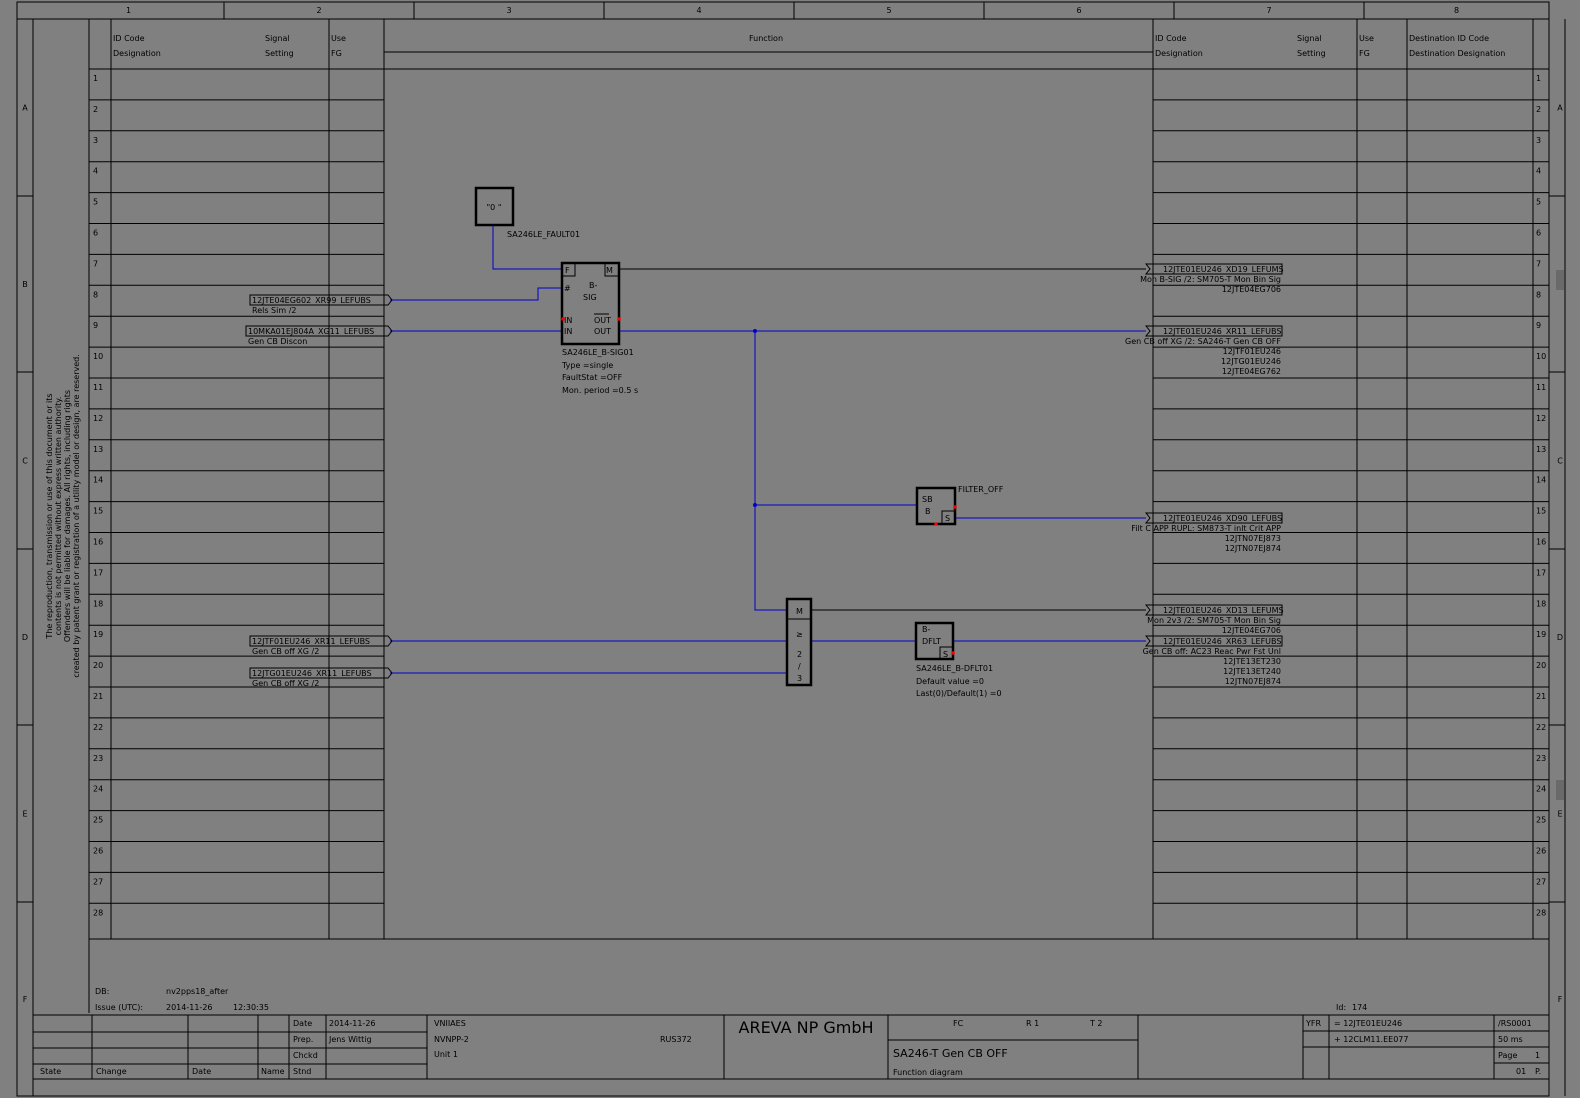 Image resolution: width=1580 pixels, height=1098 pixels. What do you see at coordinates (766, 38) in the screenshot?
I see `function-header: Function` at bounding box center [766, 38].